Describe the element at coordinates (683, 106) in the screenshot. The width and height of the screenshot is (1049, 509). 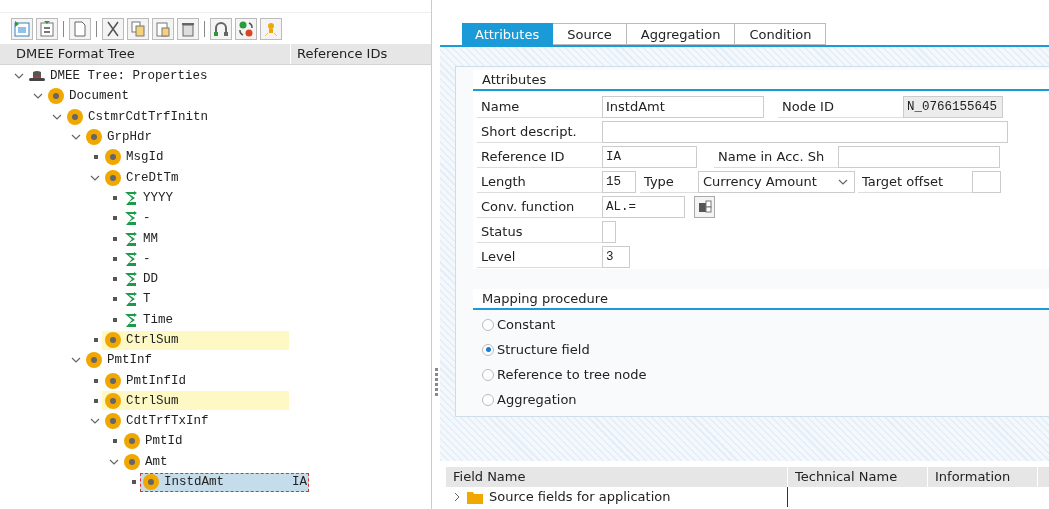
I see `input-field: InstdAmt` at that location.